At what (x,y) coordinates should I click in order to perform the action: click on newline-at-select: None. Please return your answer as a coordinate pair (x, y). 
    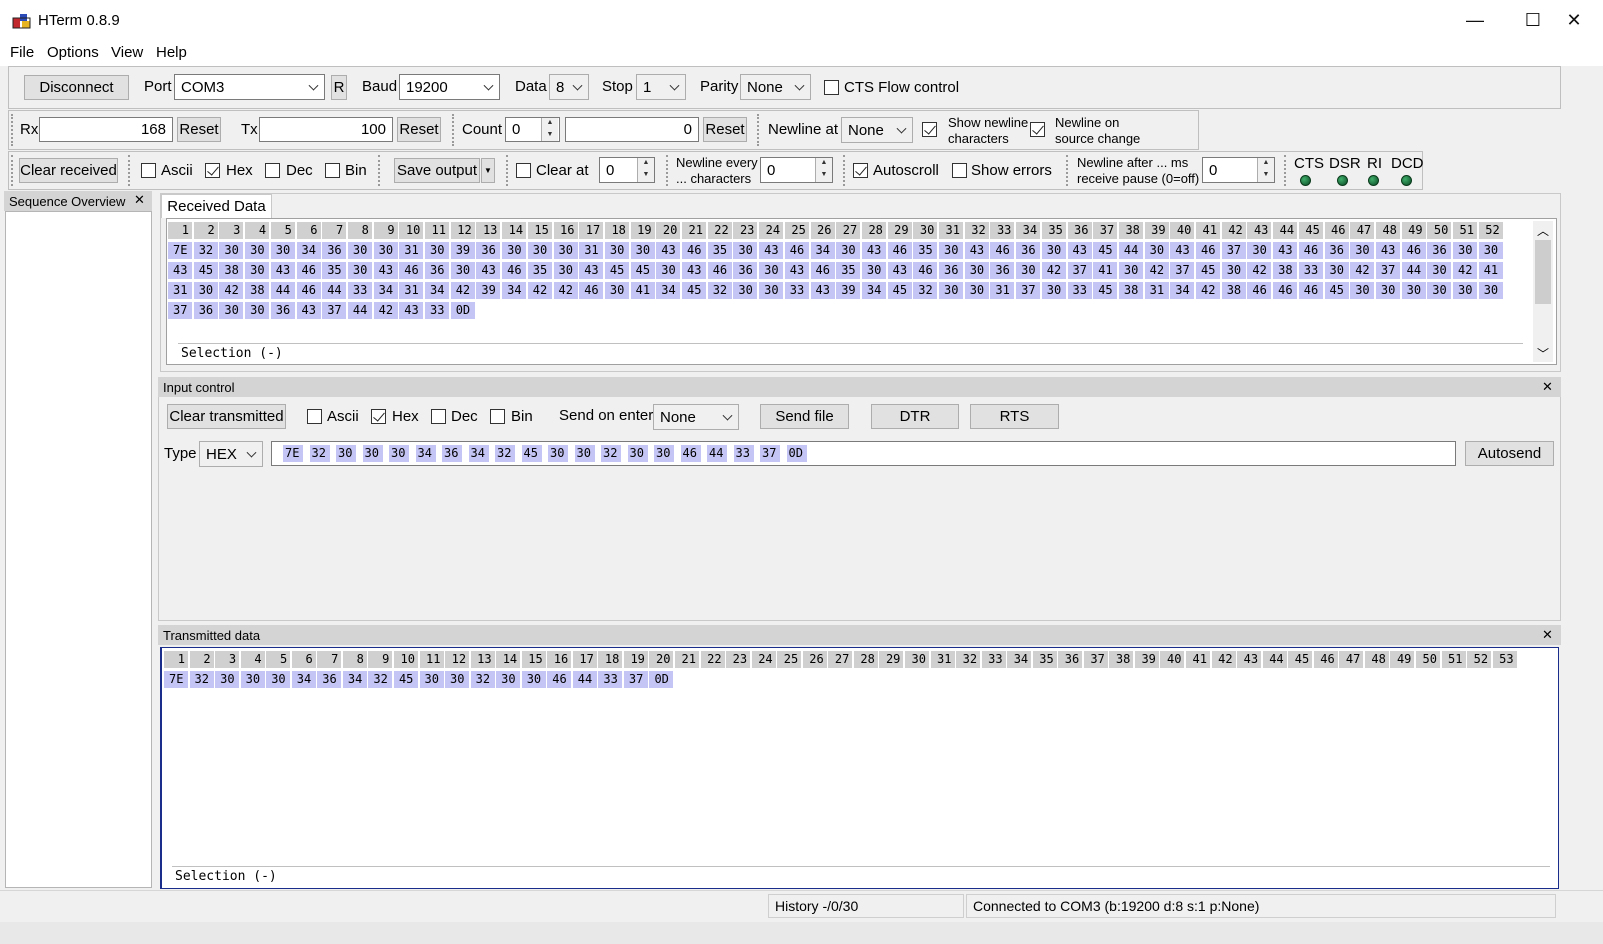
    Looking at the image, I should click on (877, 130).